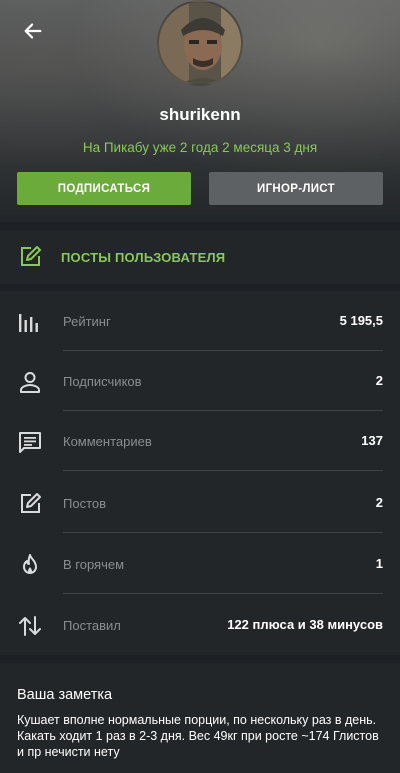 The width and height of the screenshot is (400, 773). Describe the element at coordinates (200, 381) in the screenshot. I see `stat-subscribers: Подписчиков 2` at that location.